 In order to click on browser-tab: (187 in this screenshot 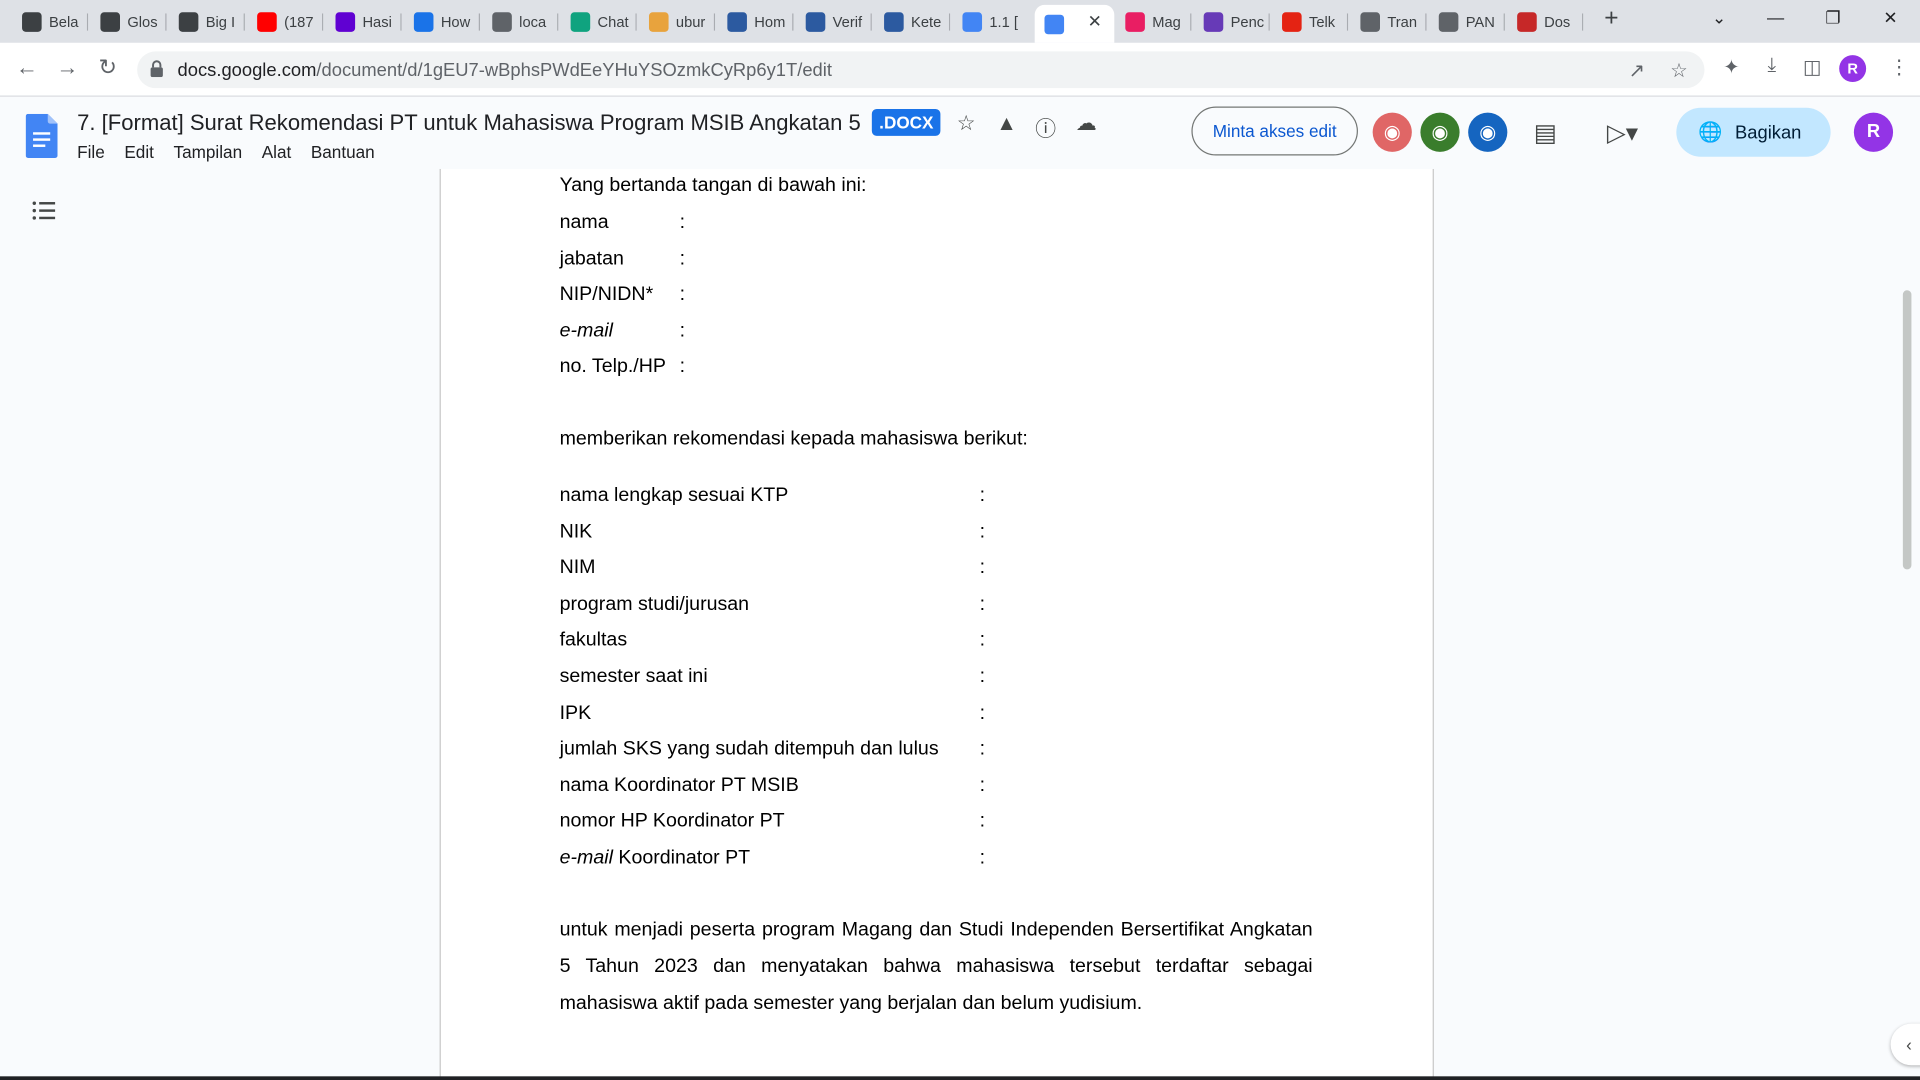, I will do `click(285, 21)`.